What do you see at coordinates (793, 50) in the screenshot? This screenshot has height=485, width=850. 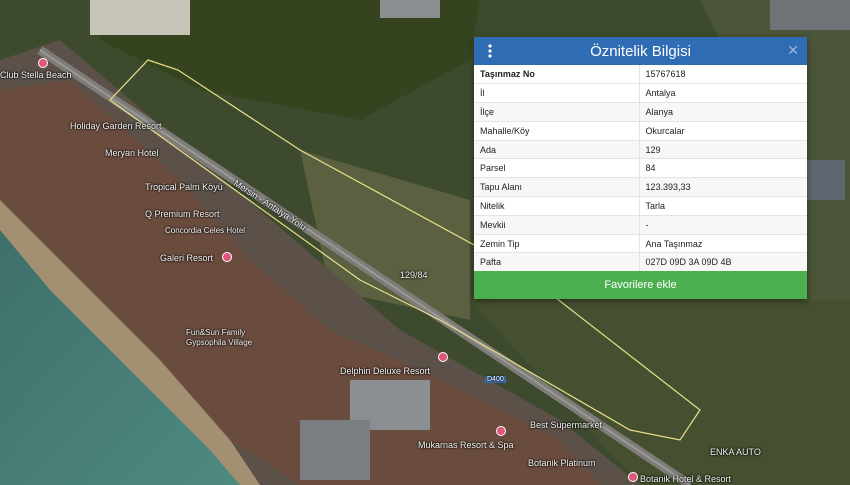 I see `close-icon: ✕` at bounding box center [793, 50].